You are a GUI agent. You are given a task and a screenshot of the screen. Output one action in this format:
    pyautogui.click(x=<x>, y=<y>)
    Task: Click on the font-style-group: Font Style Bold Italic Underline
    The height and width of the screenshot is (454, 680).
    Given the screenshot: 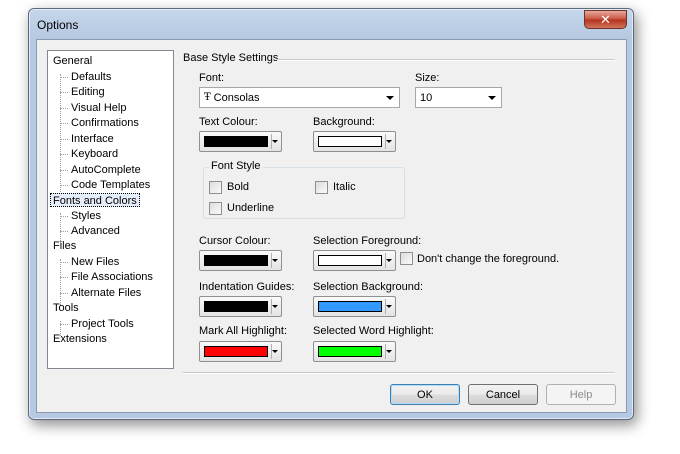 What is the action you would take?
    pyautogui.click(x=304, y=189)
    